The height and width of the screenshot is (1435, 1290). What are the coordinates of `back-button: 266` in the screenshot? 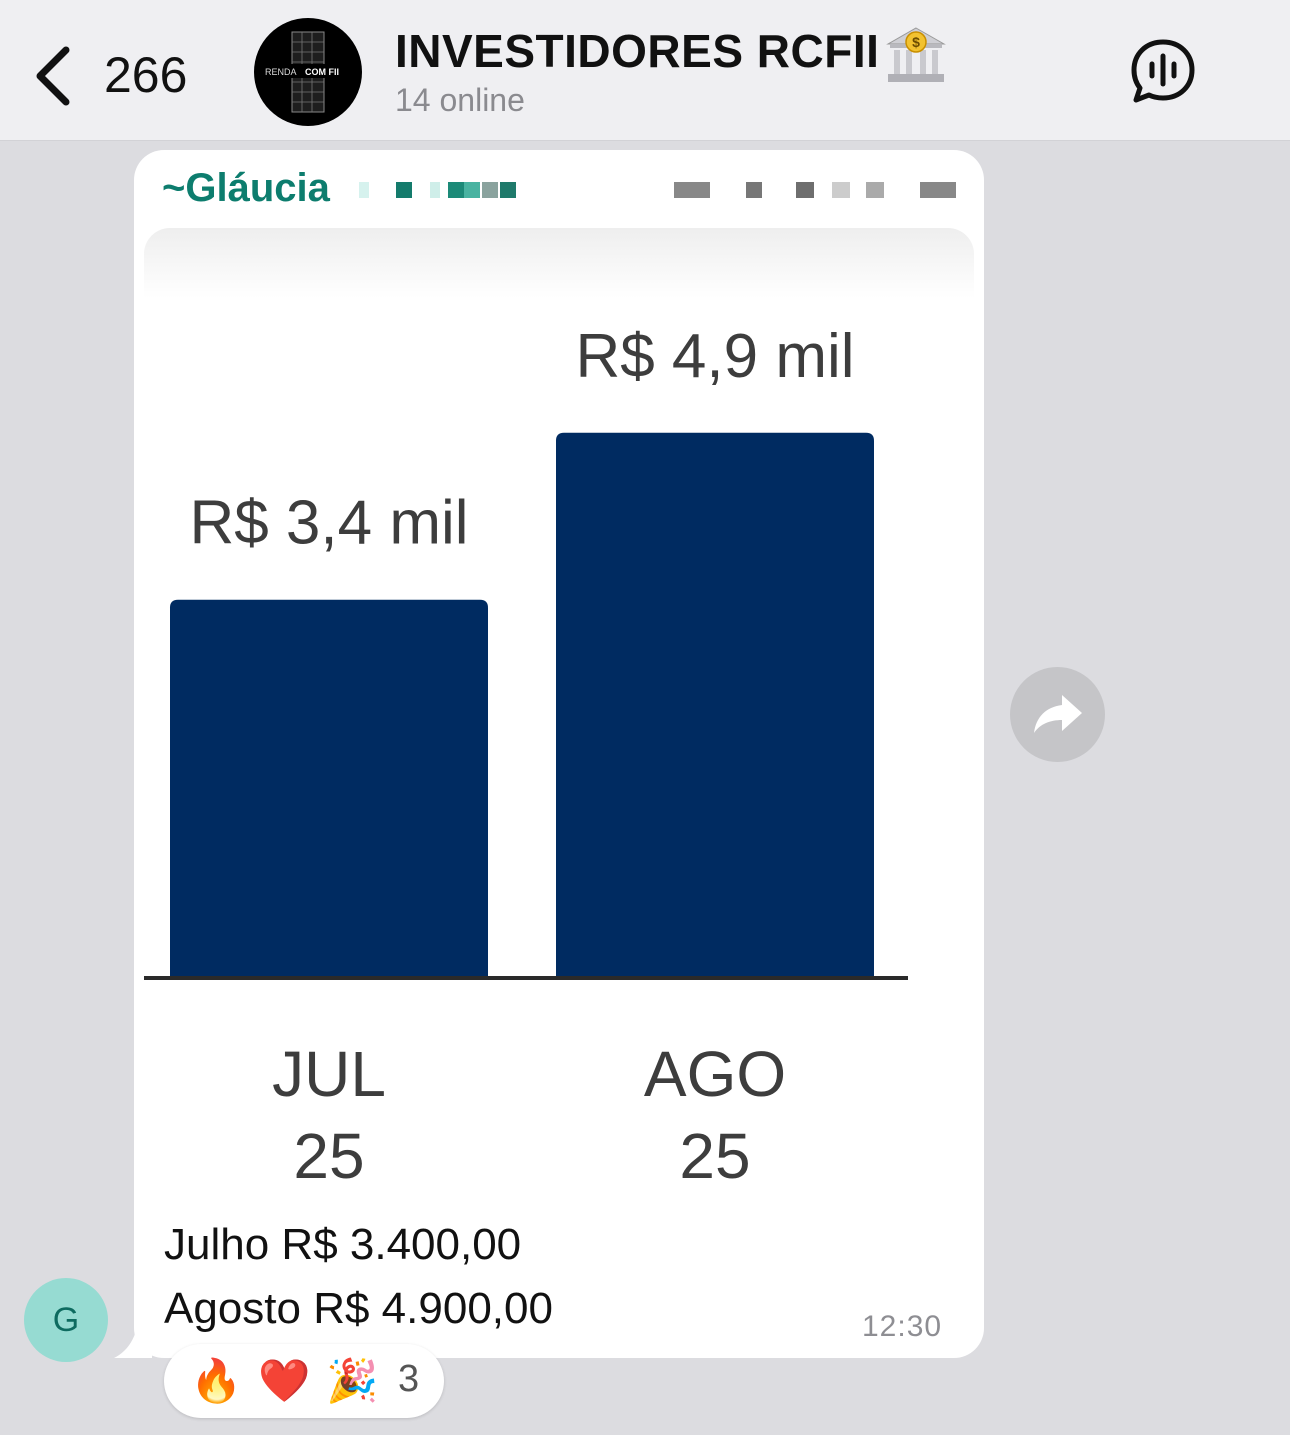 It's located at (122, 74).